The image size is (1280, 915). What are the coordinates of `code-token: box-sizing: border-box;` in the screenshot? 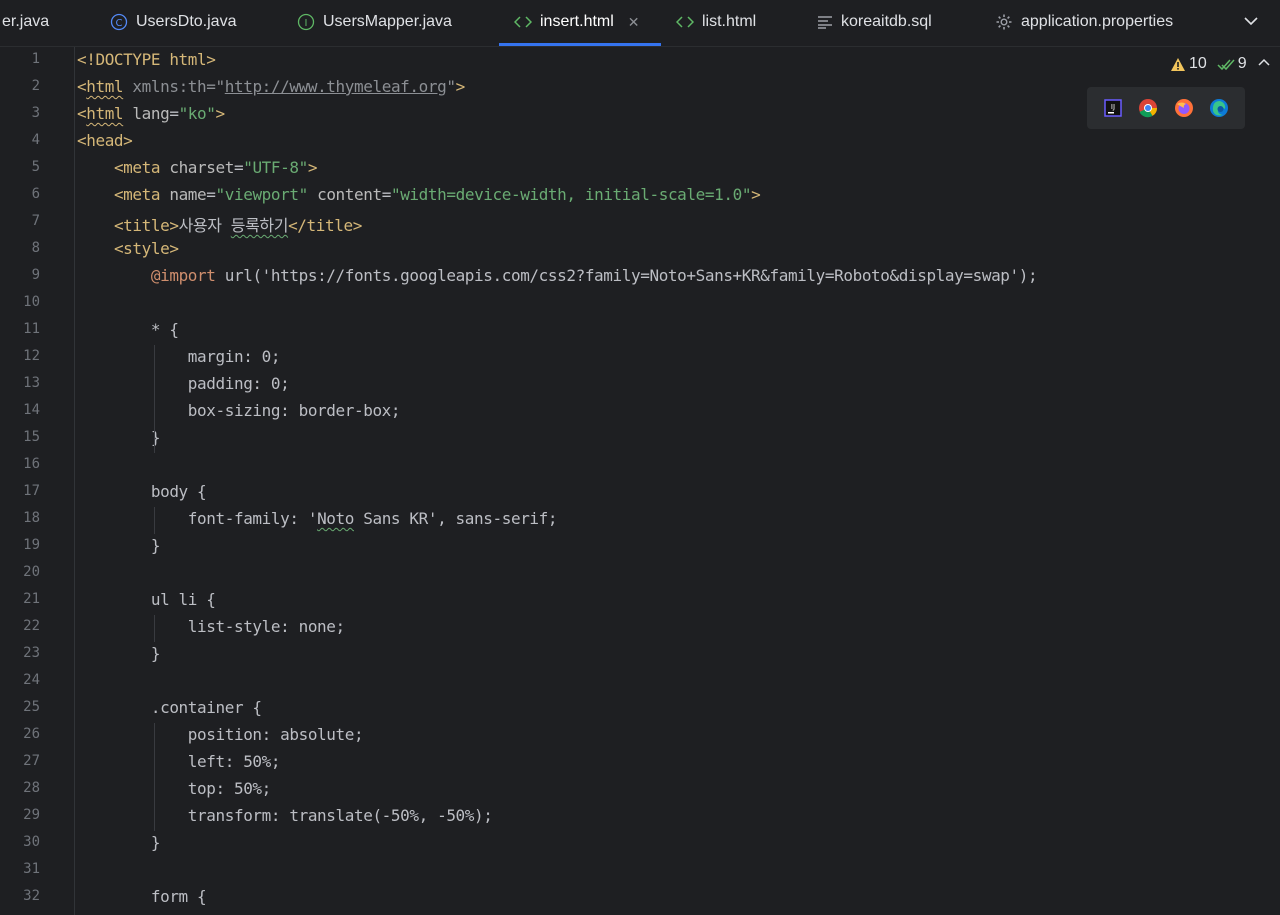 It's located at (239, 410).